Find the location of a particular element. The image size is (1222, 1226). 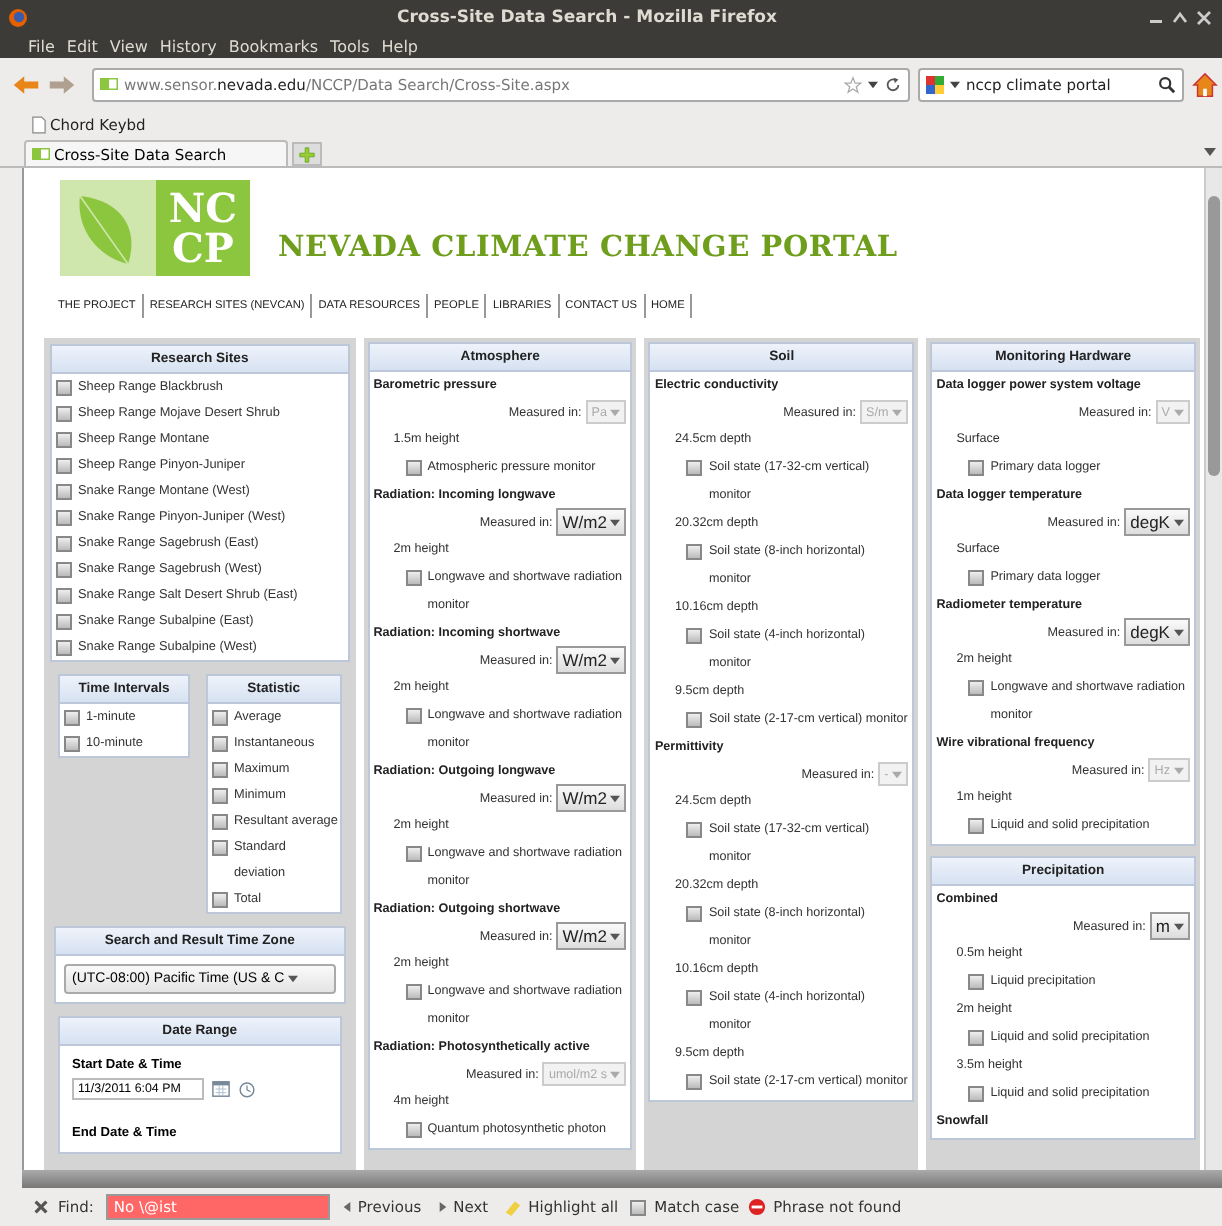

forward-arrow-icon is located at coordinates (62, 84).